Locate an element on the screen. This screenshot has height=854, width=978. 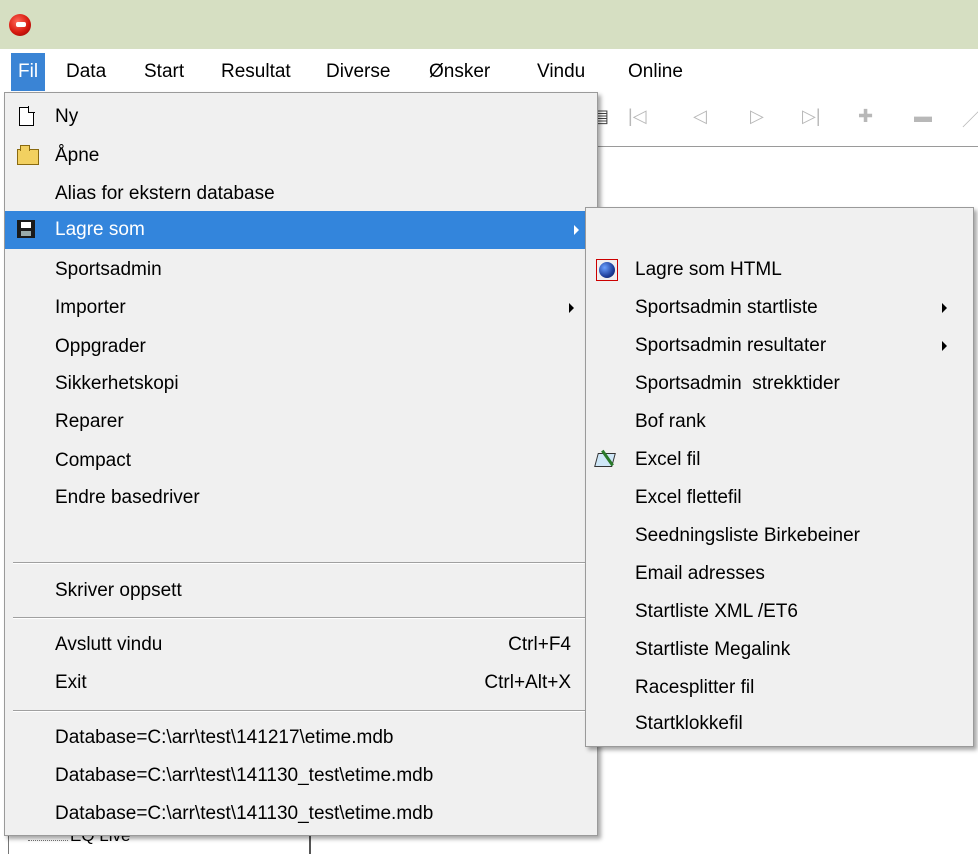
menu-item-compact: Compact is located at coordinates (301, 461).